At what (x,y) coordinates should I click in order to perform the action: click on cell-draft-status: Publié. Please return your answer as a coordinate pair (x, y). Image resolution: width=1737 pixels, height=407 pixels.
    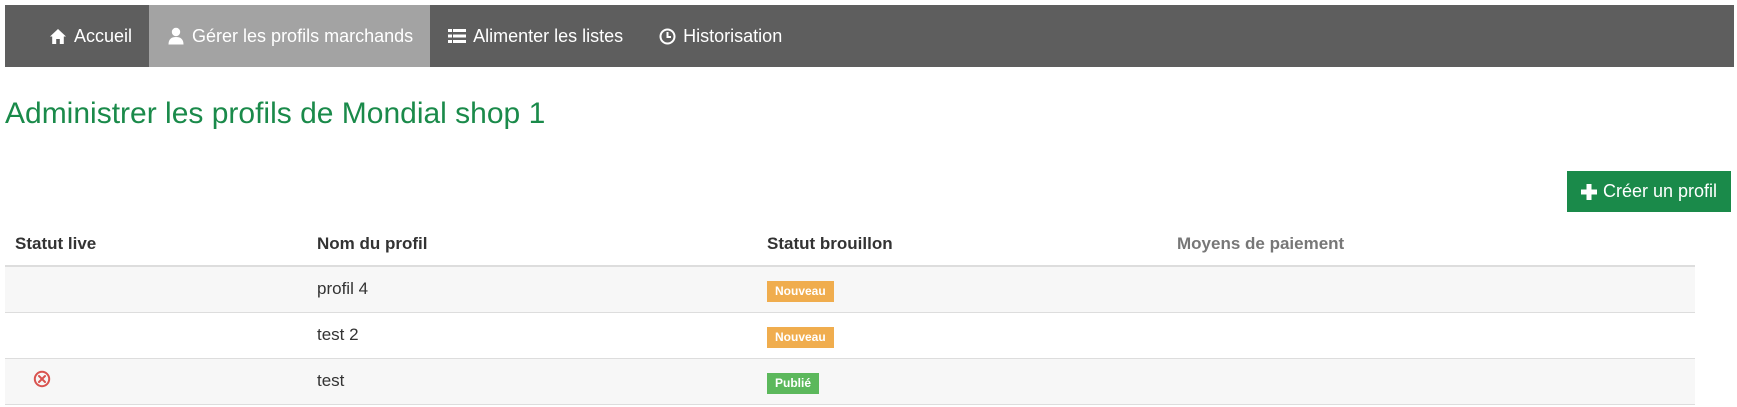
    Looking at the image, I should click on (962, 381).